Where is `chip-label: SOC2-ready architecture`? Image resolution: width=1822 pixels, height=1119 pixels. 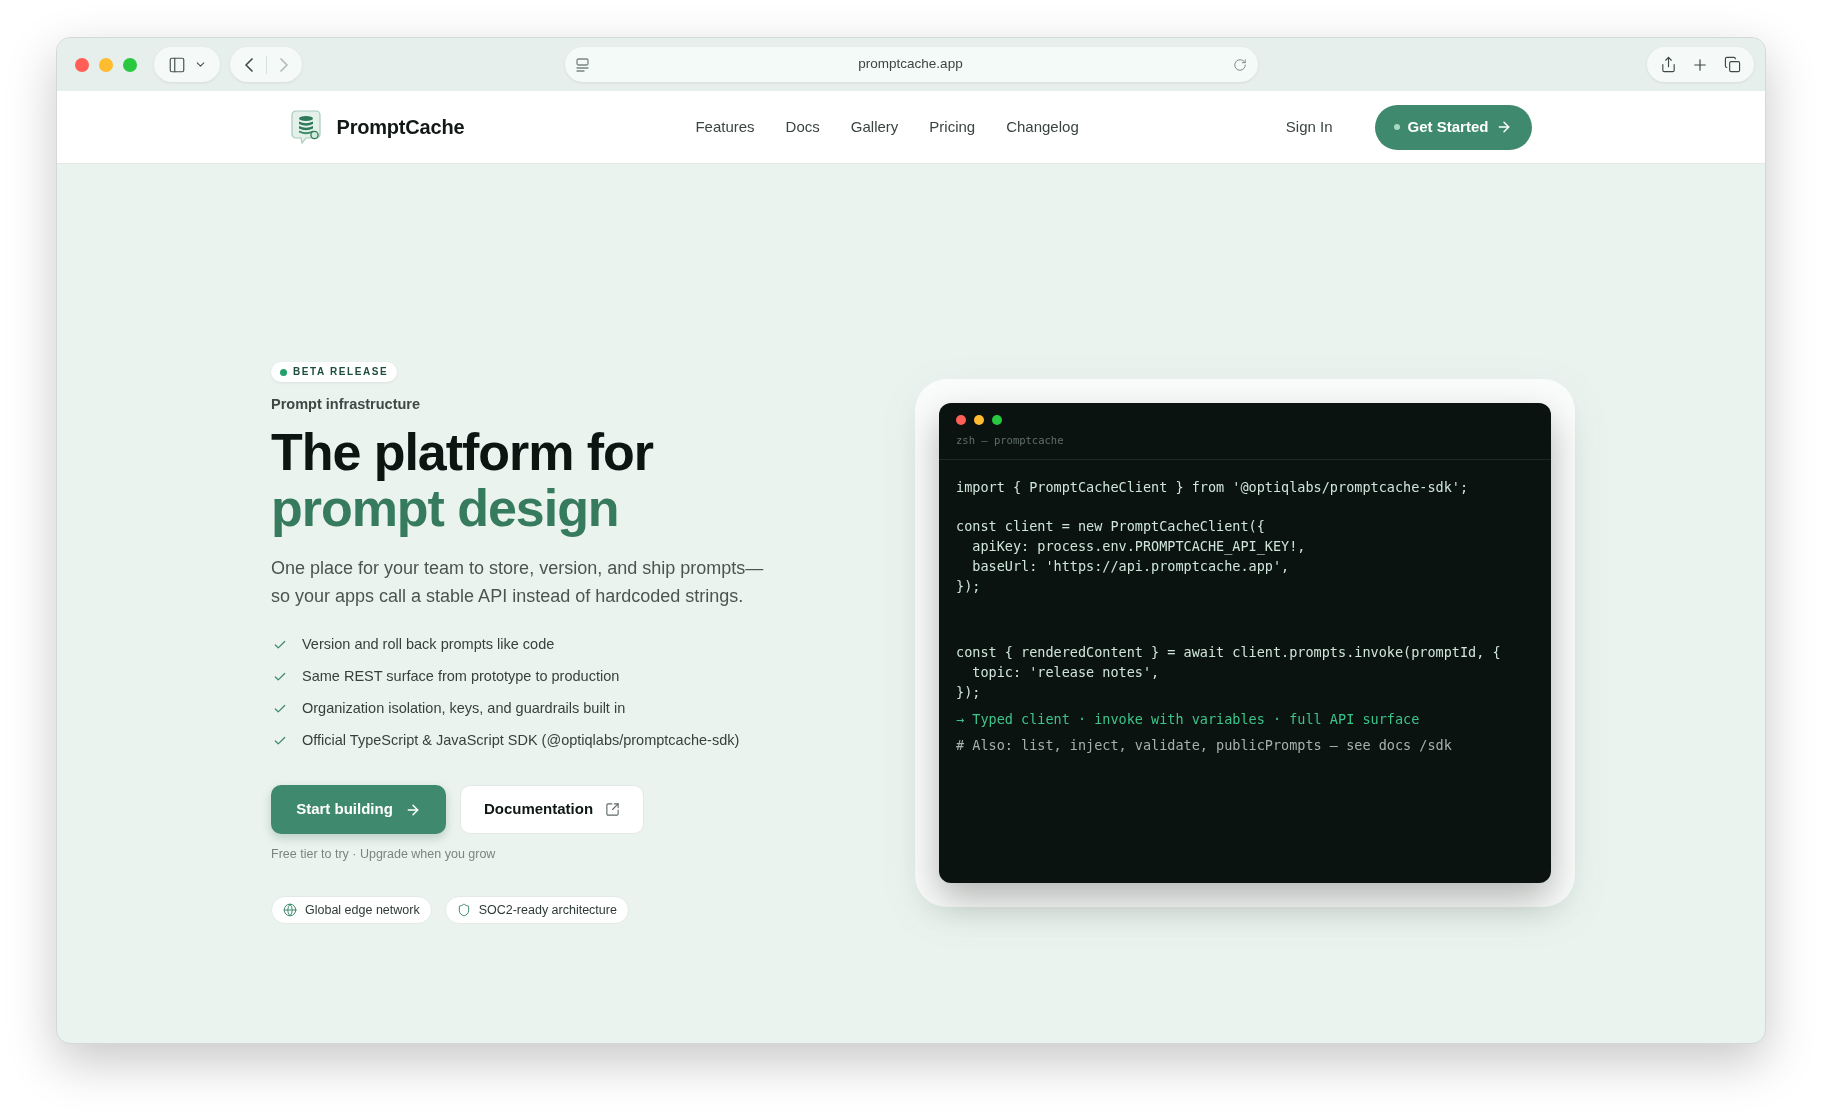 chip-label: SOC2-ready architecture is located at coordinates (547, 910).